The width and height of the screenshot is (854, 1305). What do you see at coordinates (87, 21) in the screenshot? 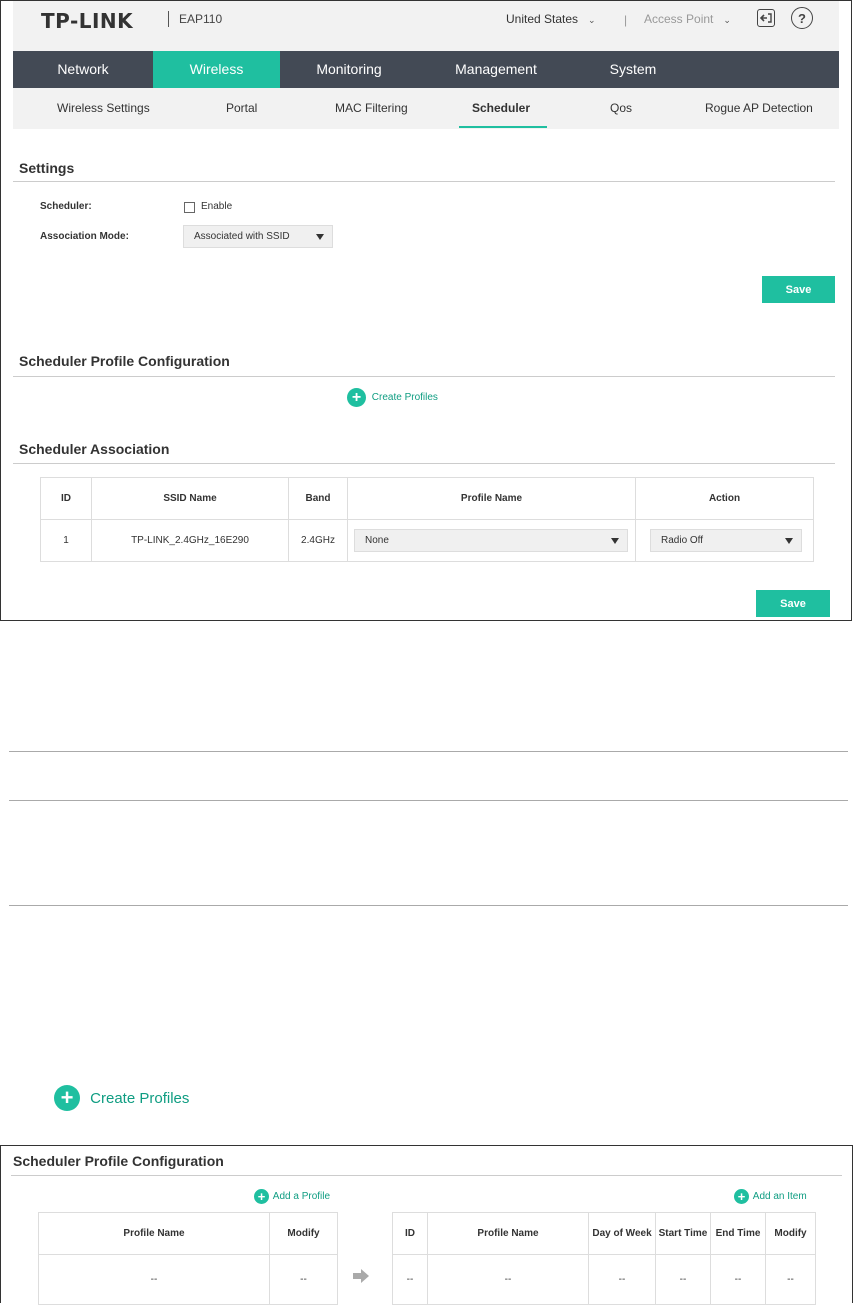
I see `brand-logo: TP-LINK` at bounding box center [87, 21].